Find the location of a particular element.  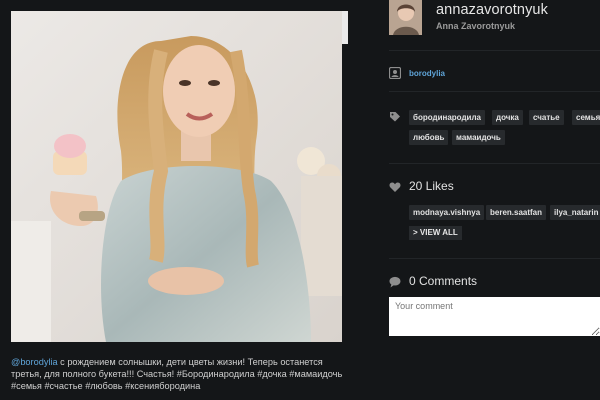

hashtag-chip: дочка is located at coordinates (507, 117).